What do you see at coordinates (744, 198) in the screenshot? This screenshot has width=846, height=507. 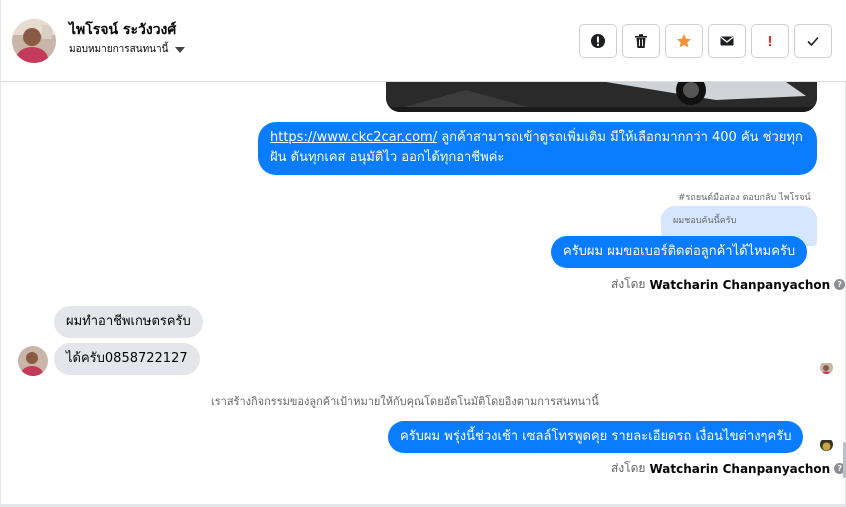 I see `reply-meta: #รถยนต์มือสอง ตอบกลับ ไพโรจน์` at bounding box center [744, 198].